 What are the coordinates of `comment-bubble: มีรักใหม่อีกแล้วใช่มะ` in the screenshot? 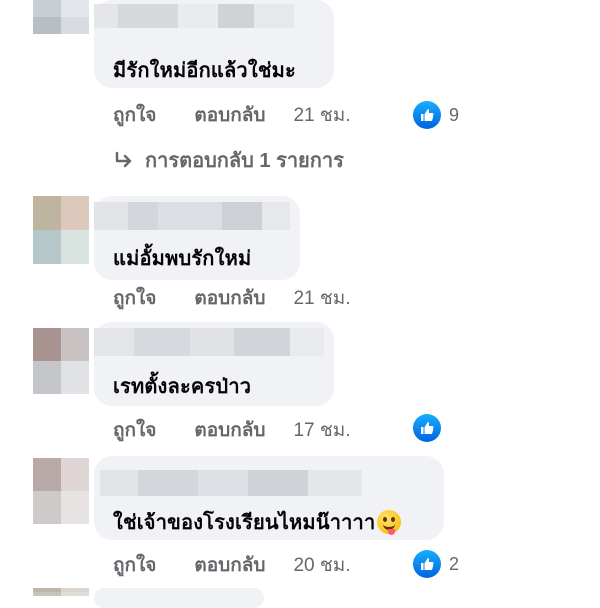 It's located at (214, 44).